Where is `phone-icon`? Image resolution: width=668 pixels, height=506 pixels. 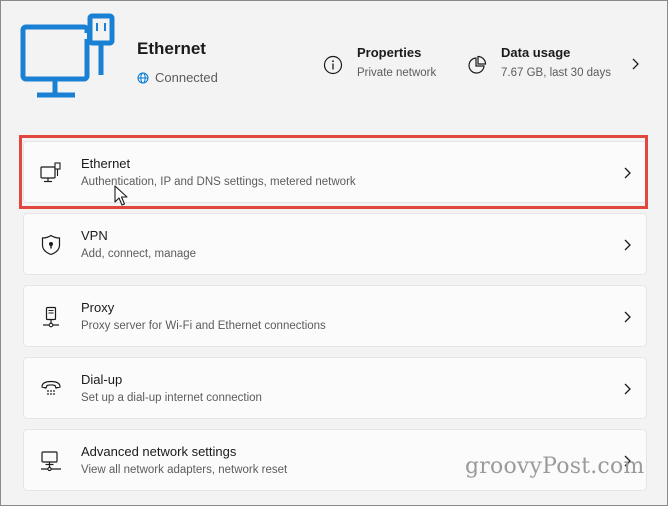
phone-icon is located at coordinates (51, 387).